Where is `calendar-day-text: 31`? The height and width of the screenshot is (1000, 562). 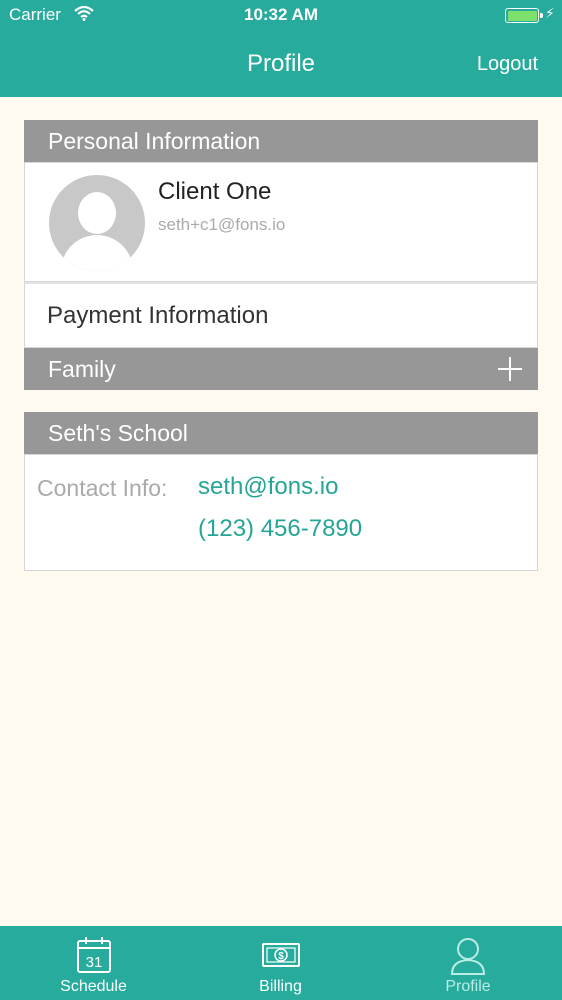
calendar-day-text: 31 is located at coordinates (93, 962).